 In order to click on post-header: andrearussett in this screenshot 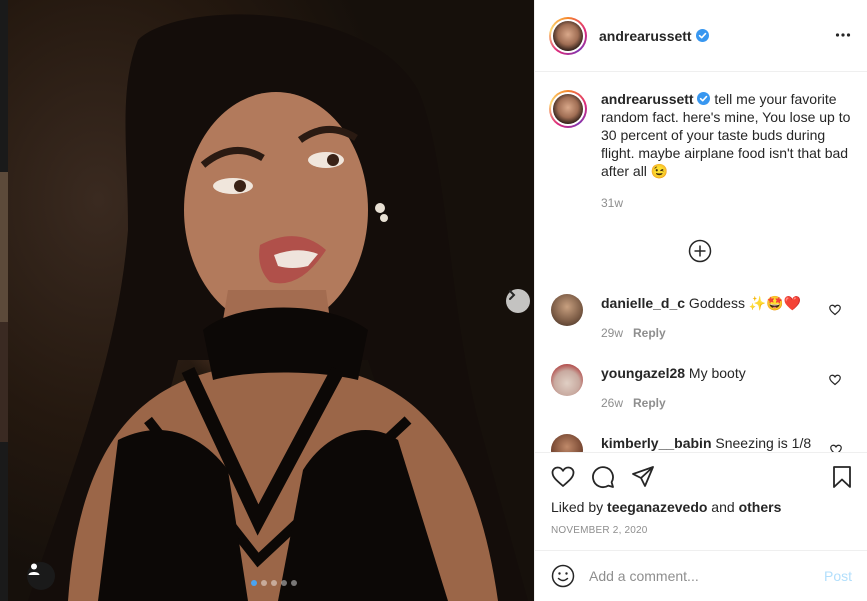, I will do `click(701, 36)`.